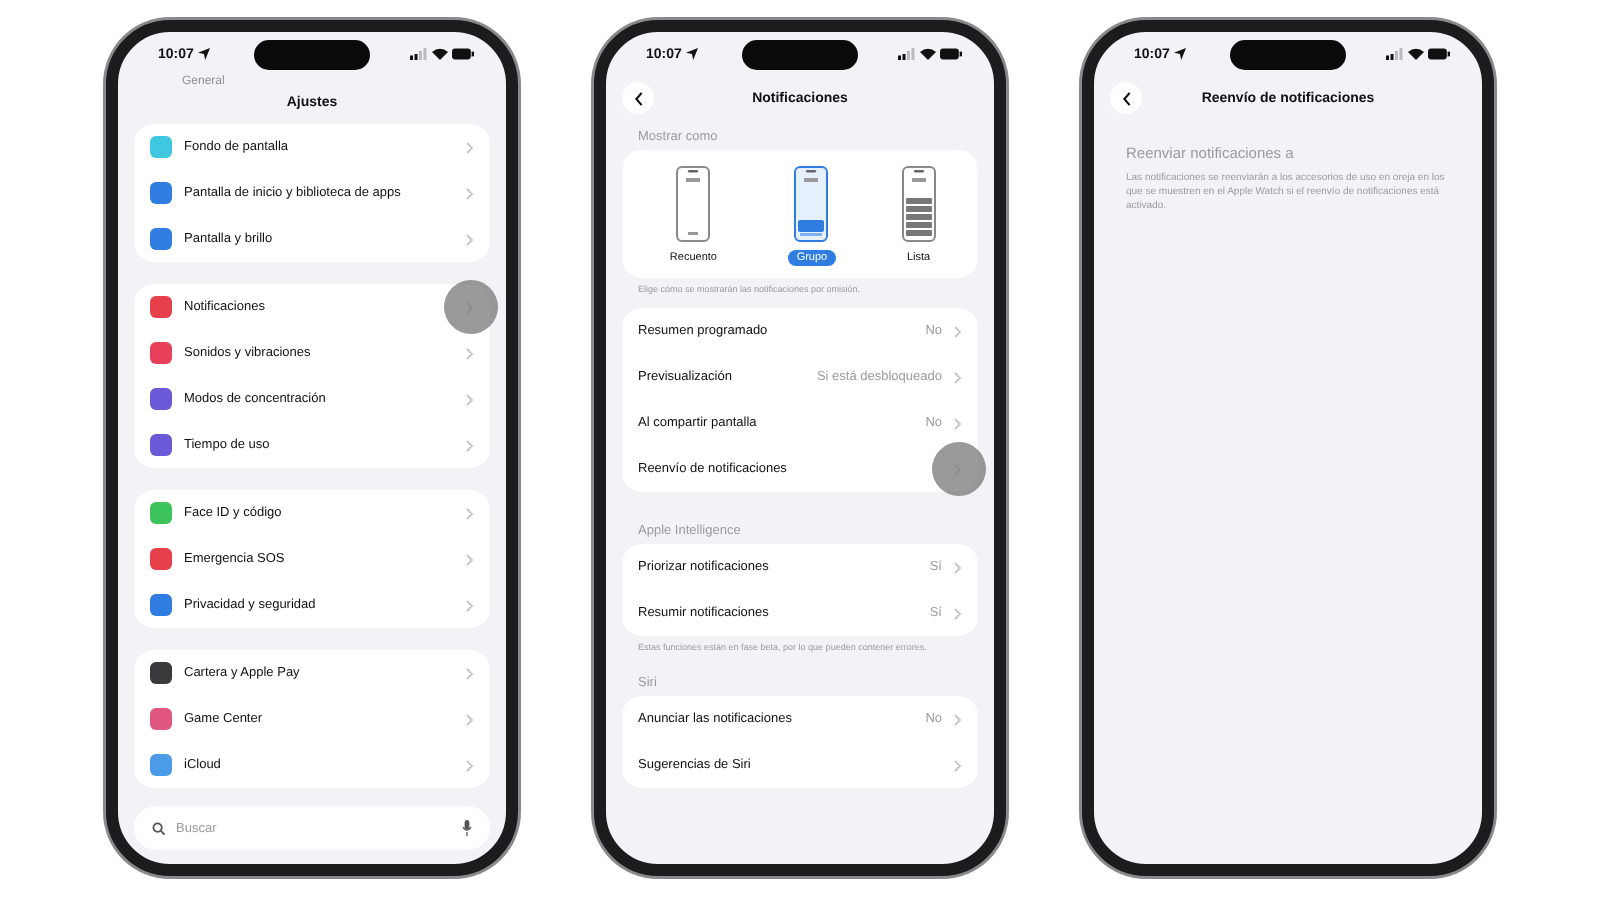  Describe the element at coordinates (159, 828) in the screenshot. I see `search-icon` at that location.